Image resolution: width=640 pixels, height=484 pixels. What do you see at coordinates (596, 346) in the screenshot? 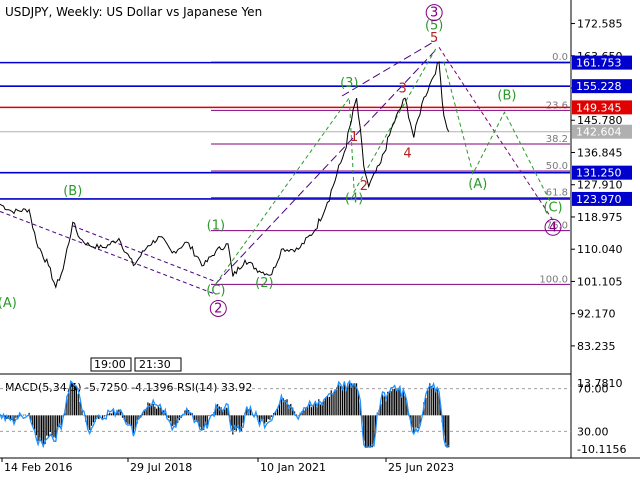
I see `price-tick-label: 83.235` at bounding box center [596, 346].